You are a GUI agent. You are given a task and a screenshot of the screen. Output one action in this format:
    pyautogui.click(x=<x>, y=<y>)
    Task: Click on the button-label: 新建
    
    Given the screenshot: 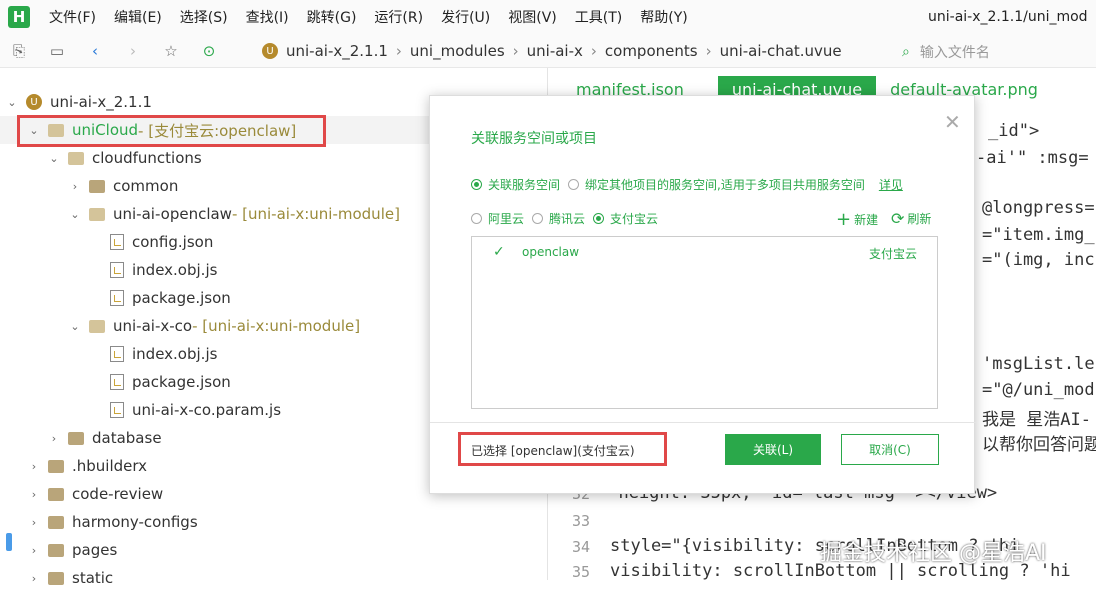 What is the action you would take?
    pyautogui.click(x=866, y=220)
    